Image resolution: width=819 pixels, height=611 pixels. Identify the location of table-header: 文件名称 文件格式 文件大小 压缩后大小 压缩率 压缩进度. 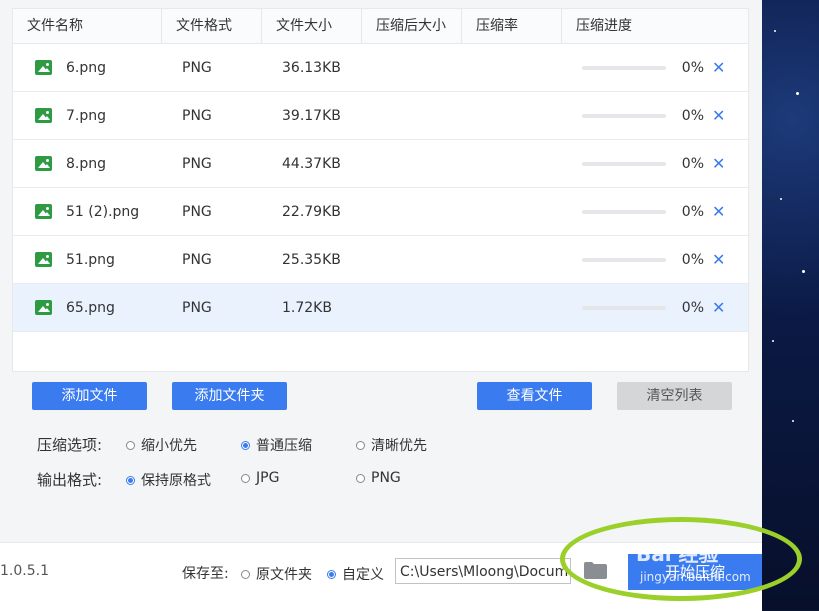
(380, 26).